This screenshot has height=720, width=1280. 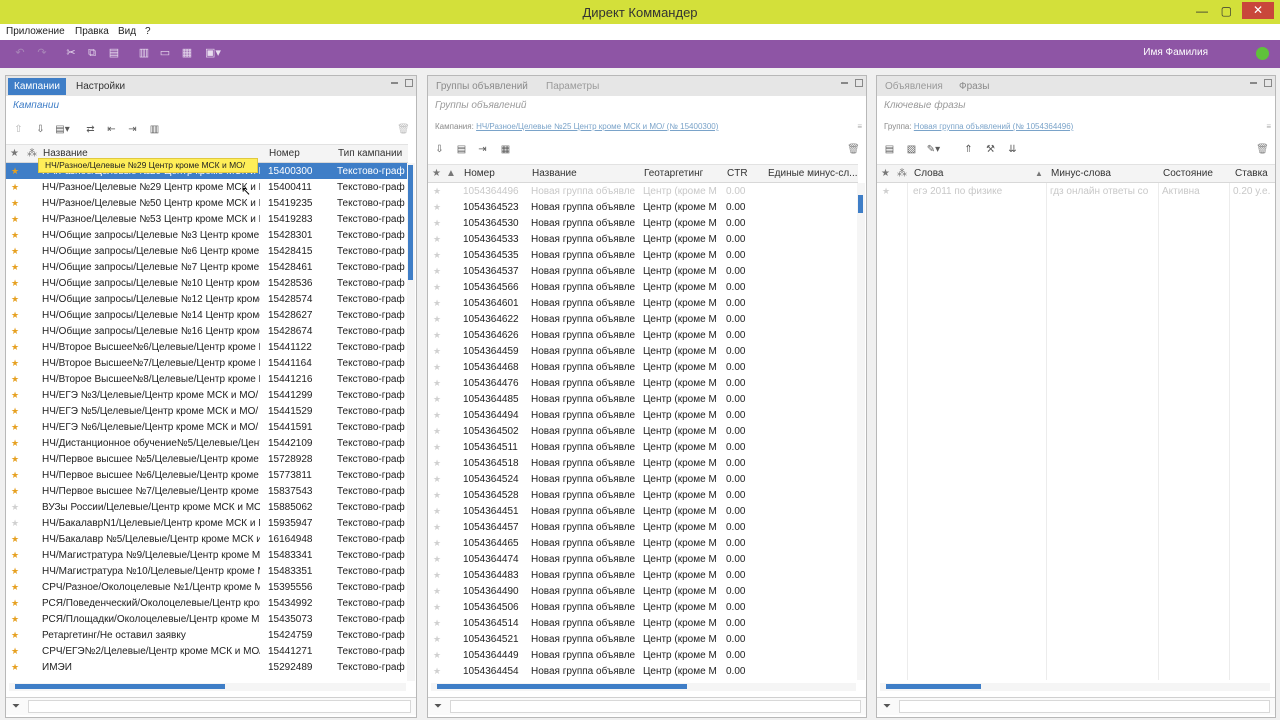 I want to click on bid-down-icon: ⇊, so click(x=1012, y=149).